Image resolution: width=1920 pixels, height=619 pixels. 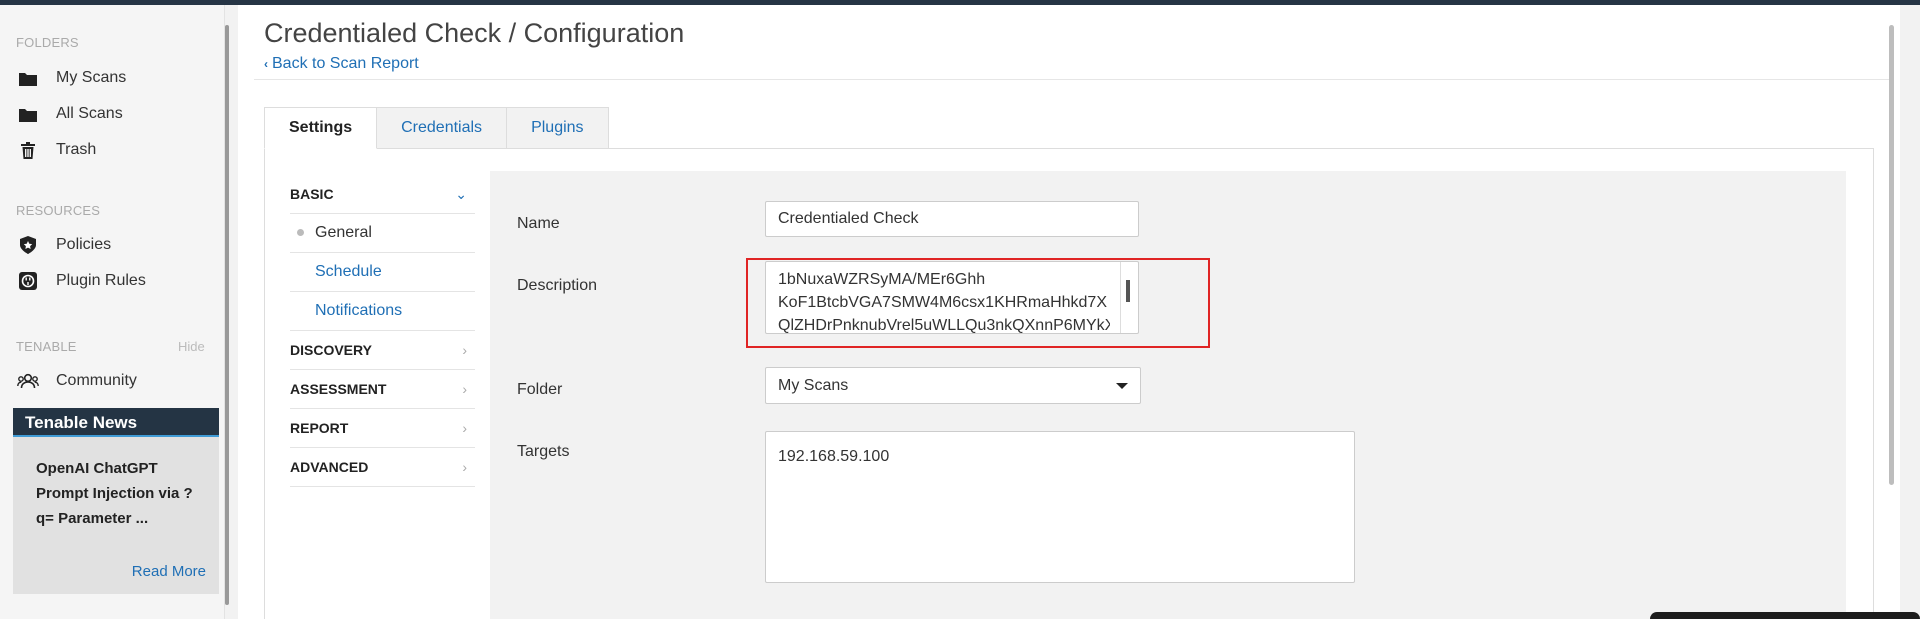 I want to click on page-title: Credentialed Check / Configuration, so click(x=474, y=33).